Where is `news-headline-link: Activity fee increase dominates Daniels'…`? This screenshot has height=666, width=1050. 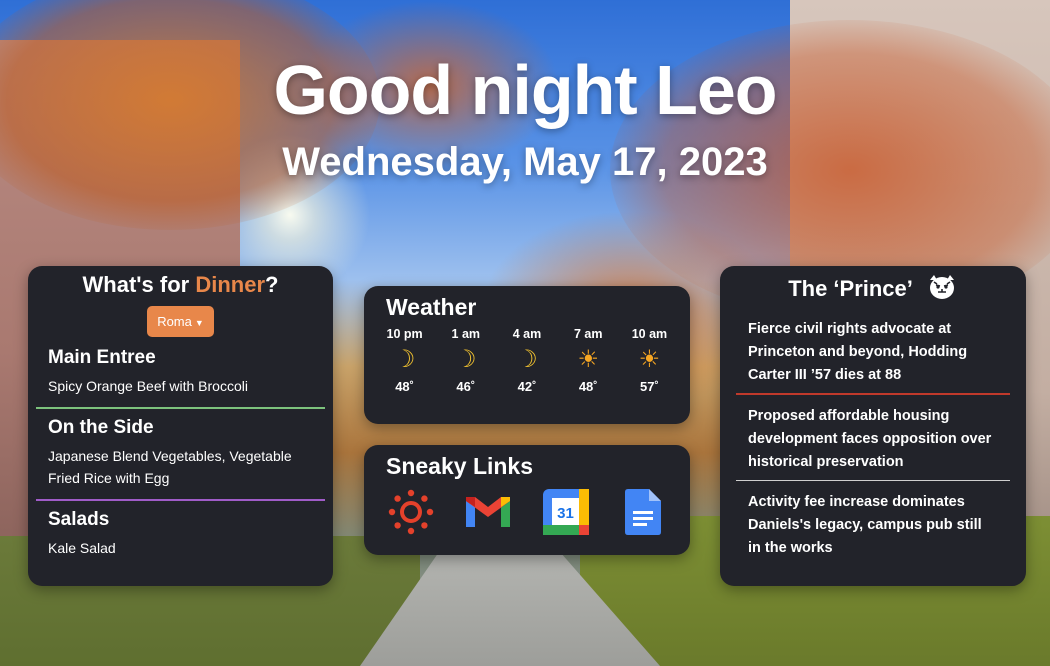 news-headline-link: Activity fee increase dominates Daniels'… is located at coordinates (873, 525).